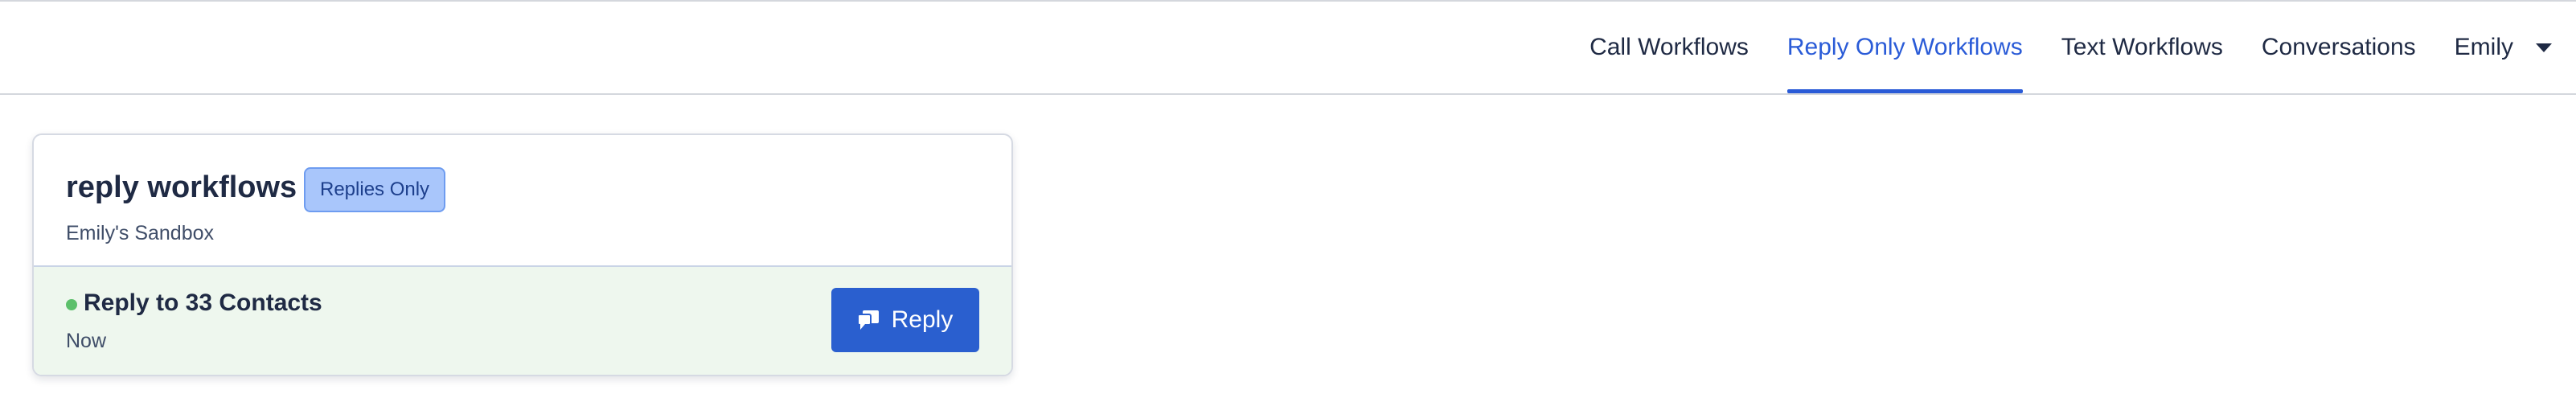  What do you see at coordinates (923, 319) in the screenshot?
I see `reply-button-label: Reply` at bounding box center [923, 319].